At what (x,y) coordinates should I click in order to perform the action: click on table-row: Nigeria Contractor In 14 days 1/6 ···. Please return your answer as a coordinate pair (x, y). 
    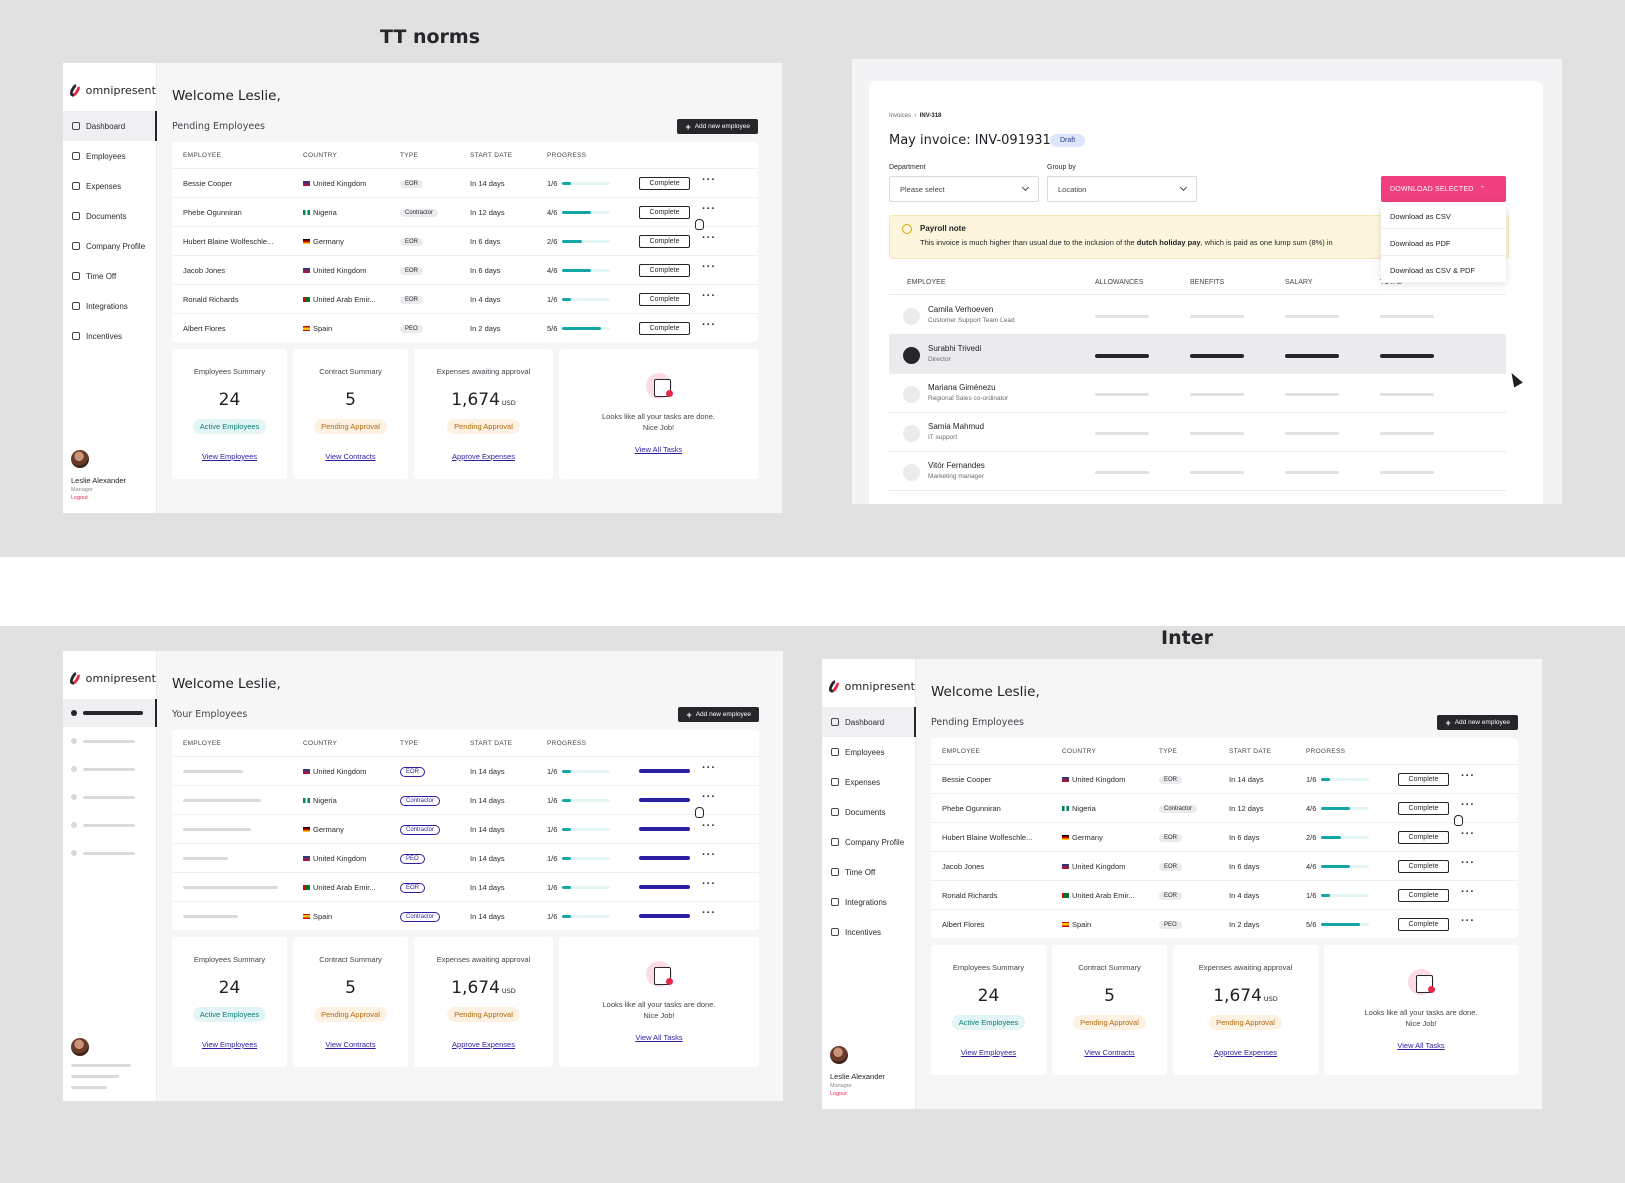
    Looking at the image, I should click on (465, 799).